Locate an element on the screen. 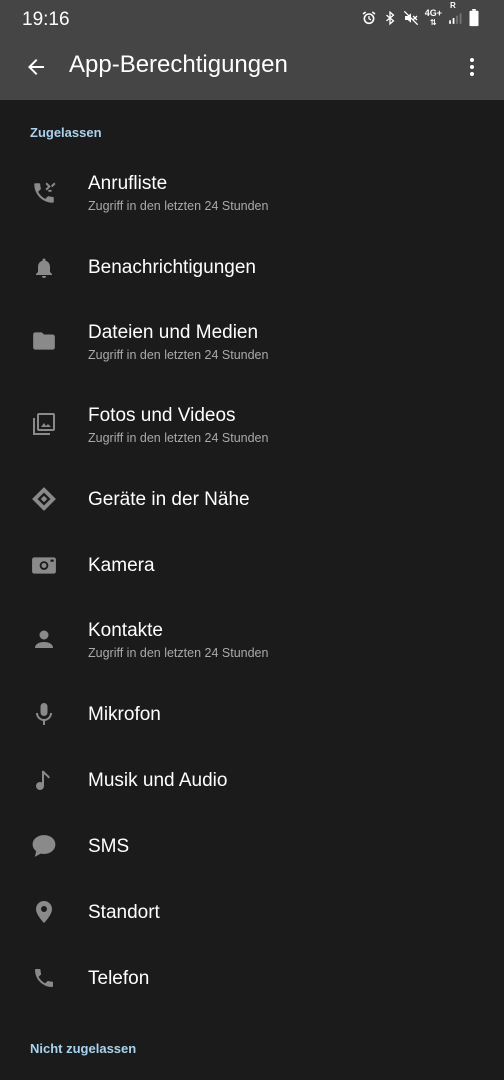 This screenshot has width=504, height=1080. permission-item-sms: SMS is located at coordinates (252, 847).